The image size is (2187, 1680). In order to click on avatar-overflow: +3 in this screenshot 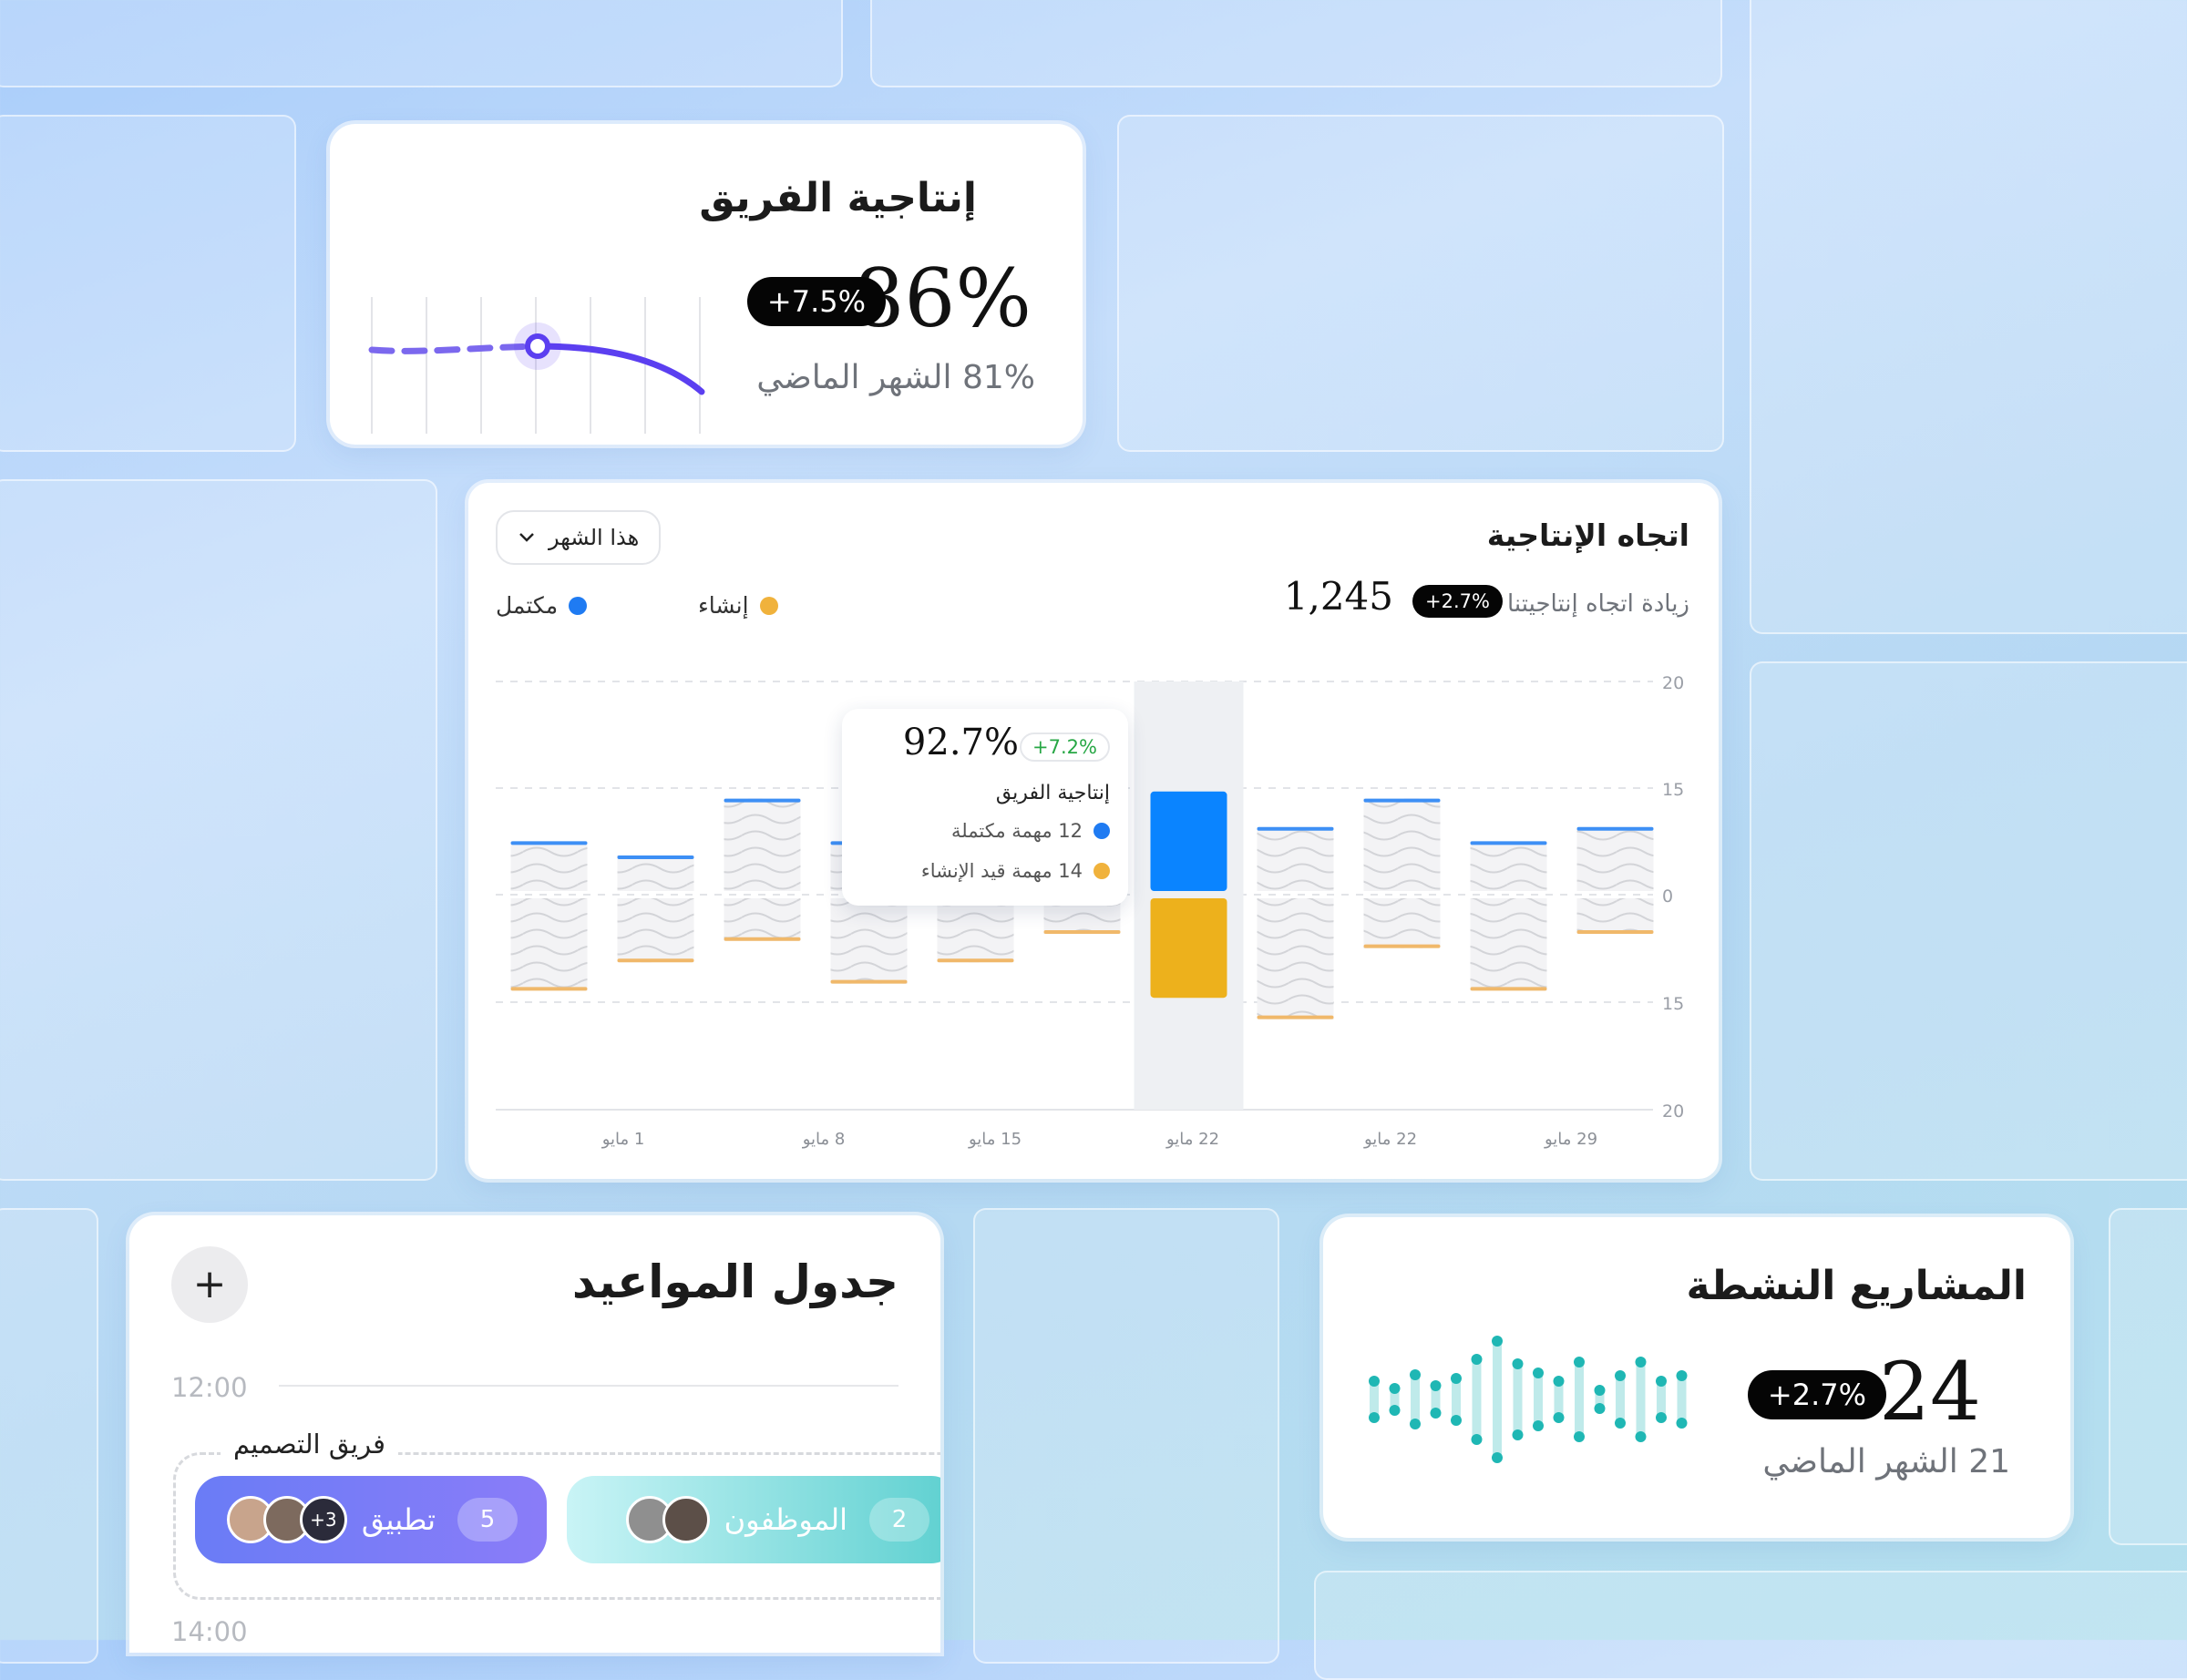, I will do `click(323, 1520)`.